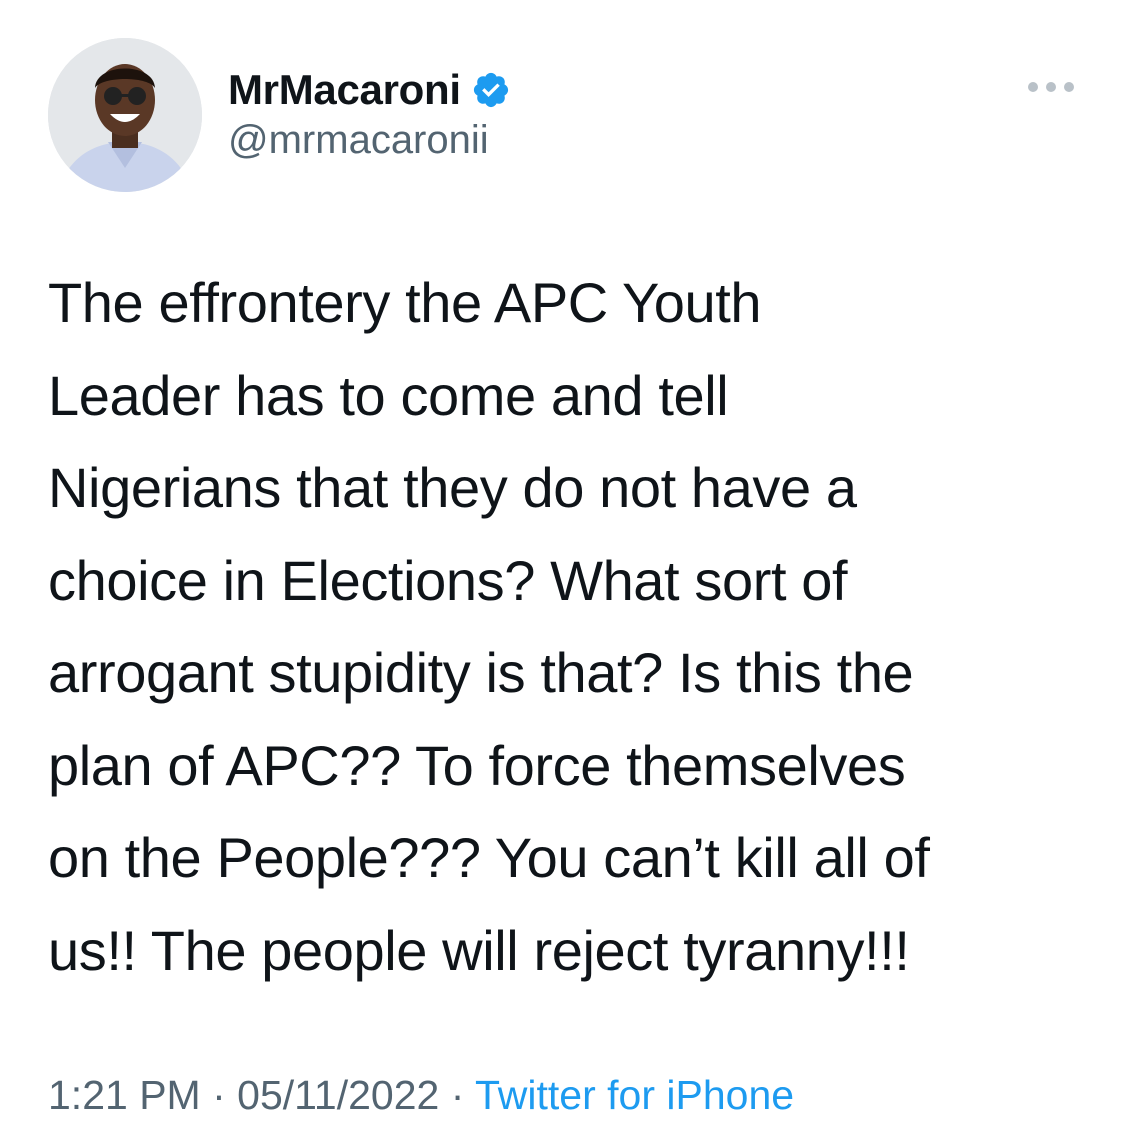 This screenshot has width=1125, height=1142. Describe the element at coordinates (124, 1095) in the screenshot. I see `tweet-time: 1:21 PM` at that location.